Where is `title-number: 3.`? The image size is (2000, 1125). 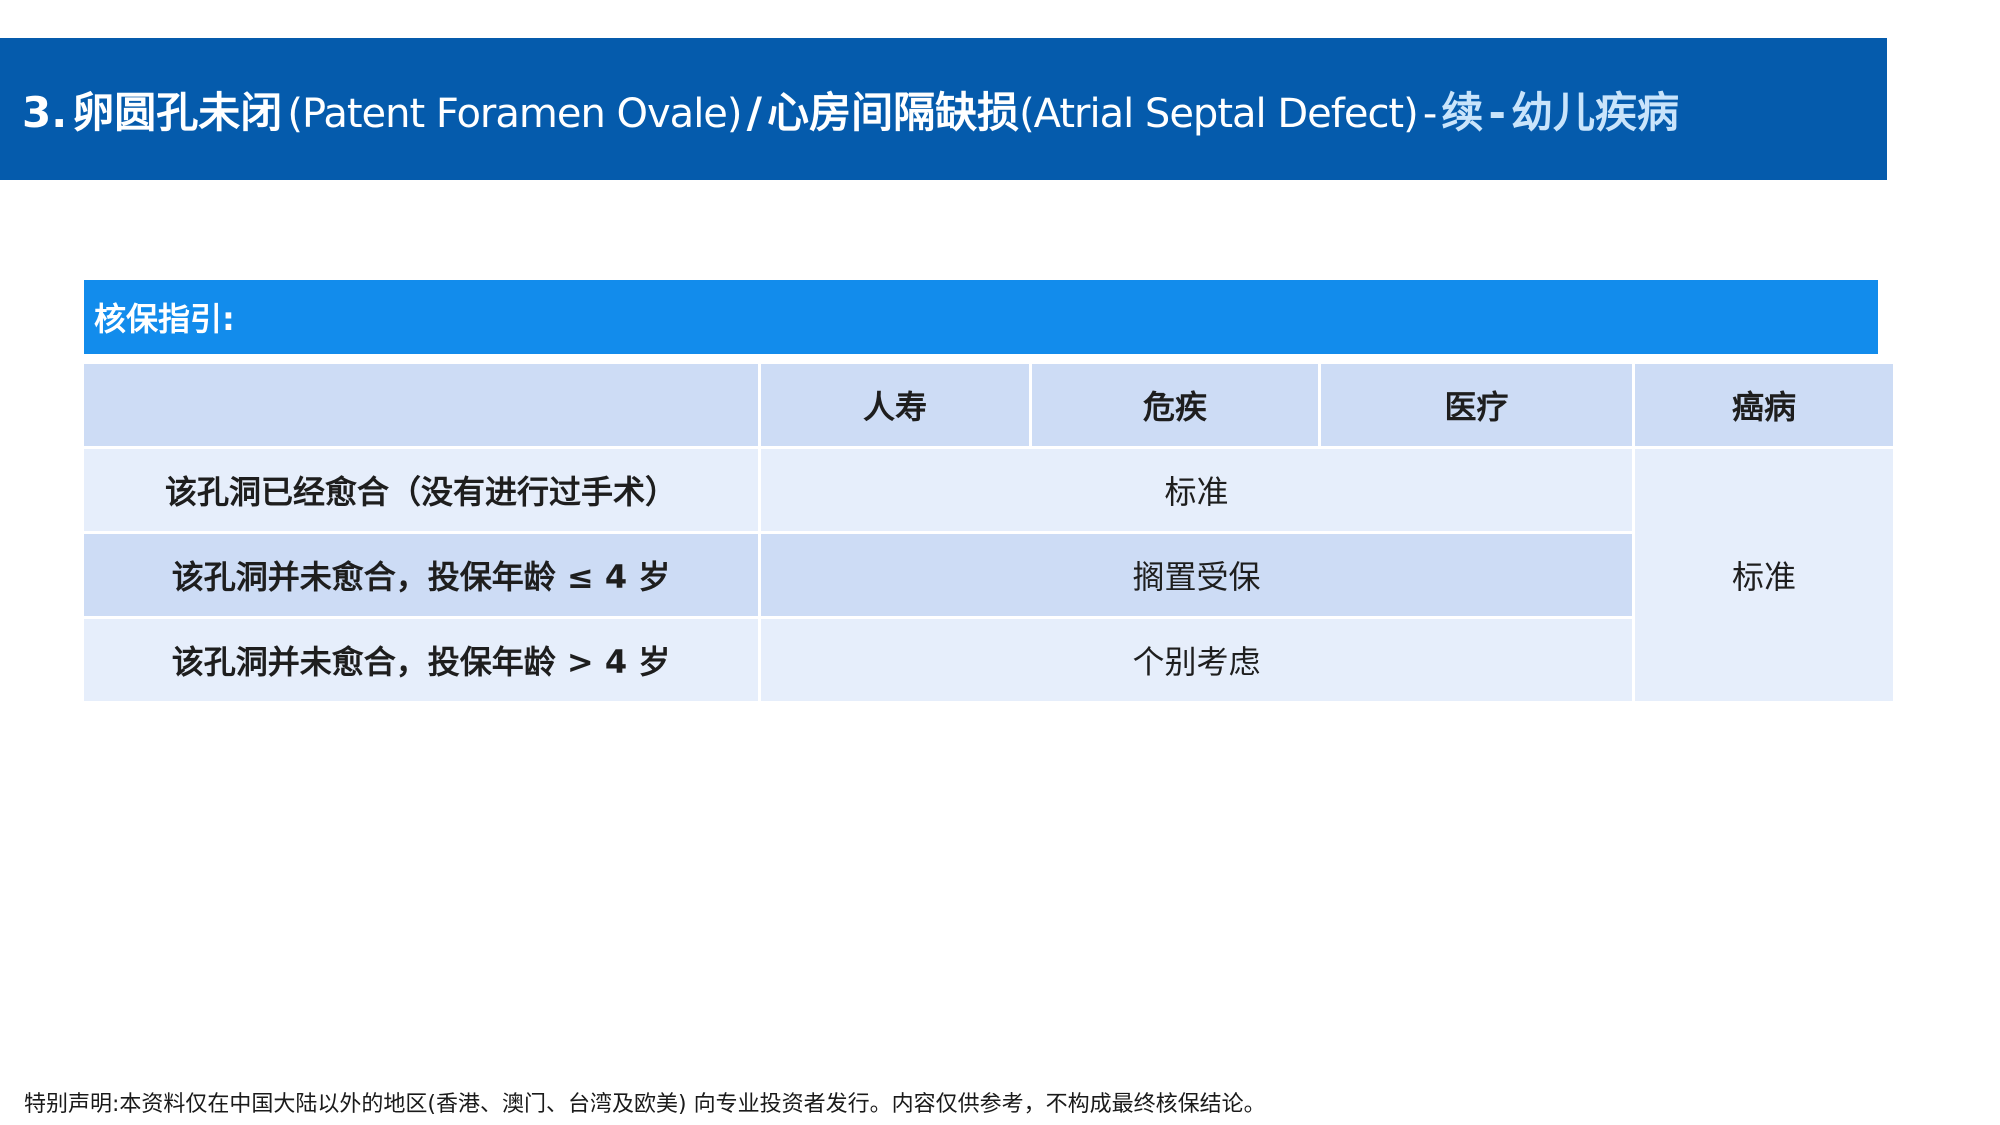 title-number: 3. is located at coordinates (45, 112).